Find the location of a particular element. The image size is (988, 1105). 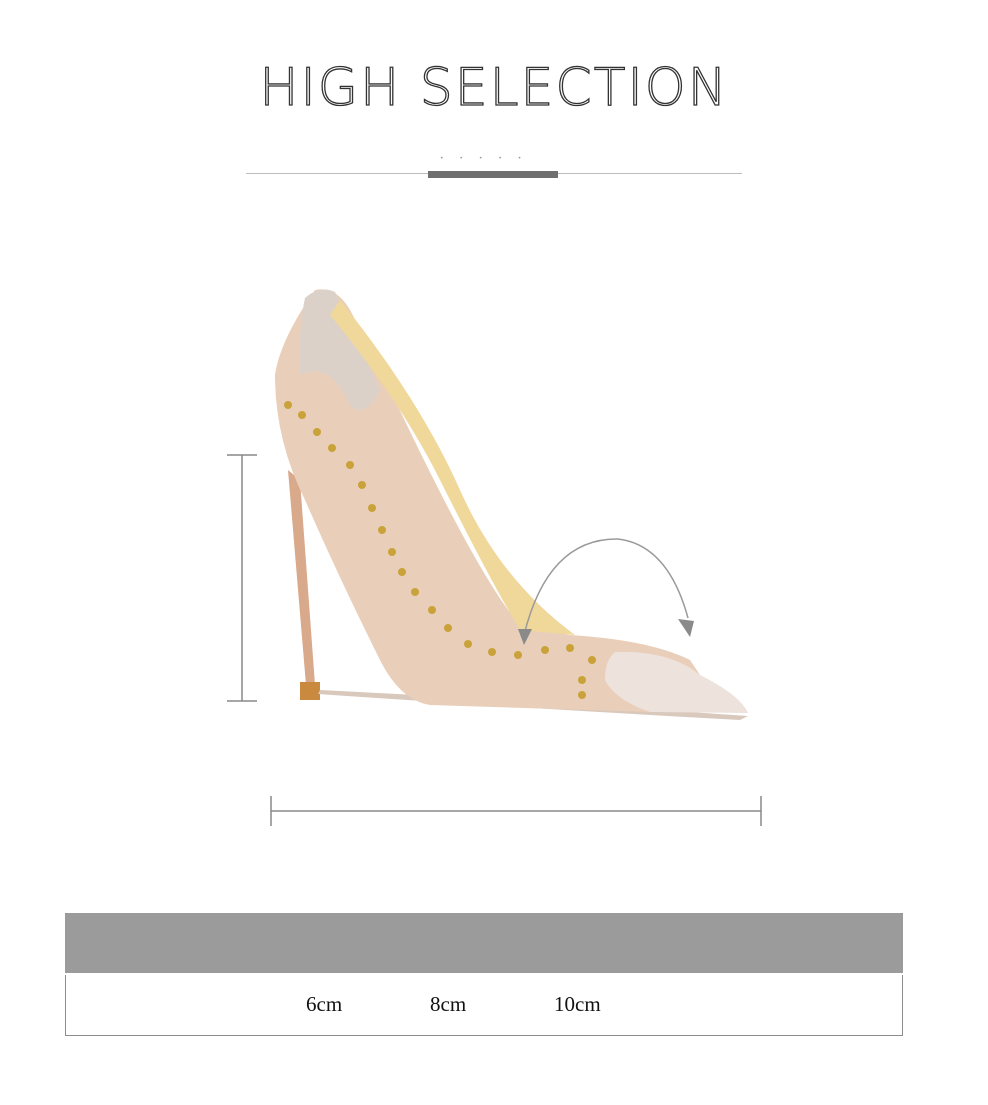

length-bracket-icon is located at coordinates (516, 811).